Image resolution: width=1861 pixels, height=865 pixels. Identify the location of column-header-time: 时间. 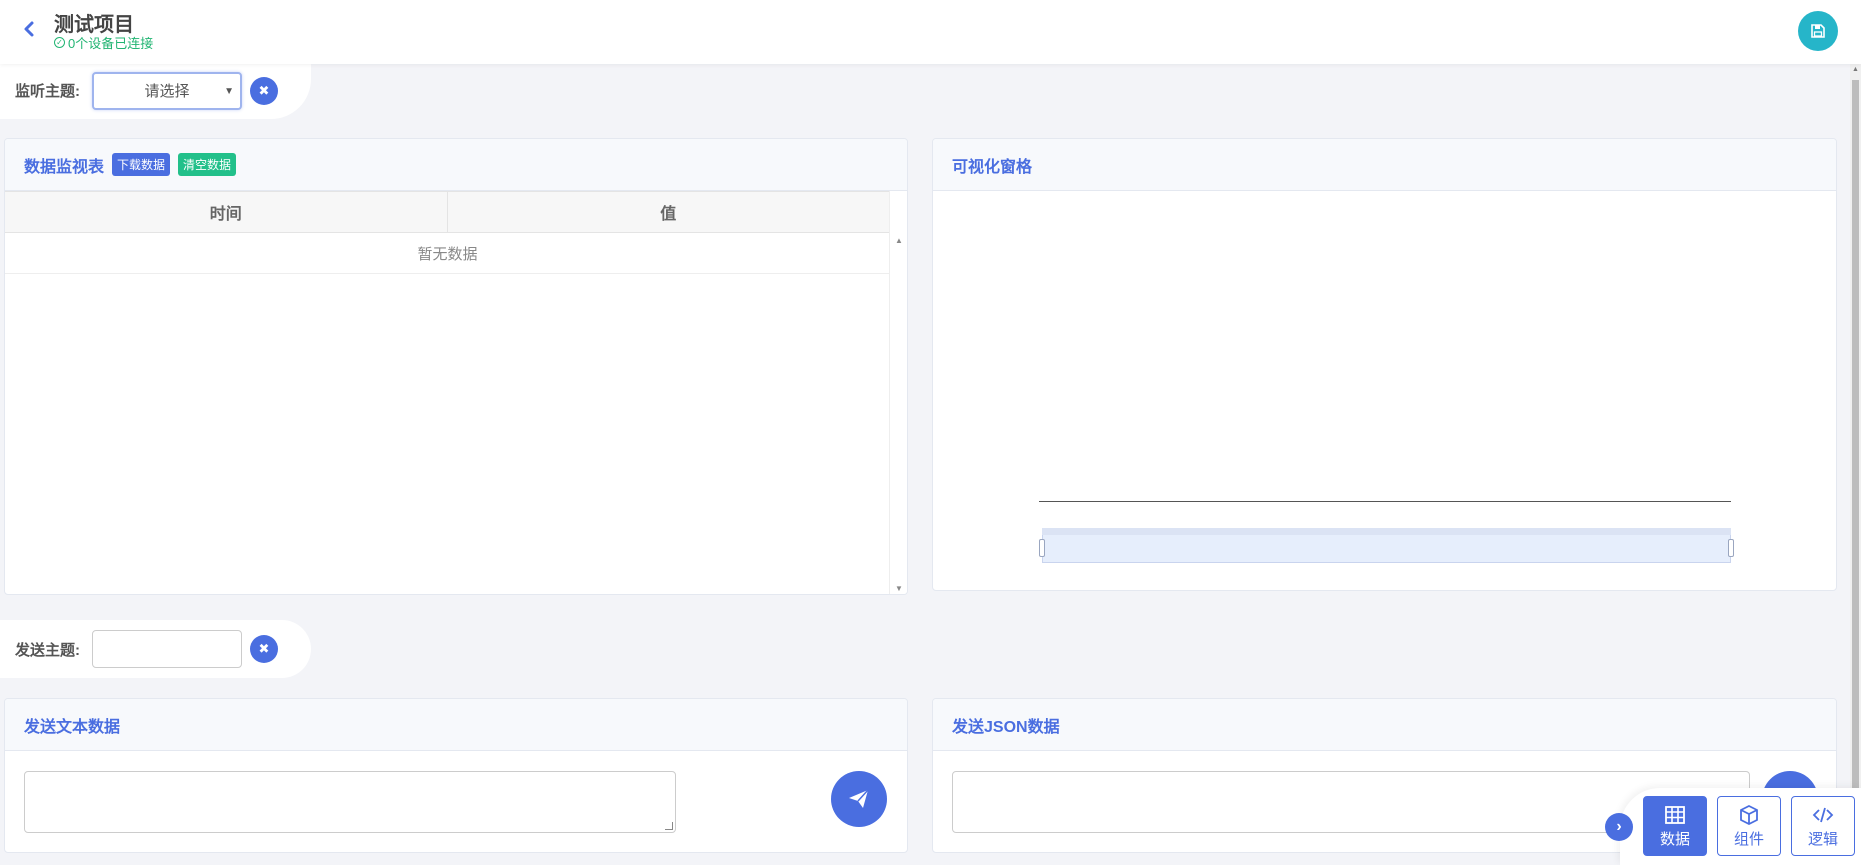
(226, 212).